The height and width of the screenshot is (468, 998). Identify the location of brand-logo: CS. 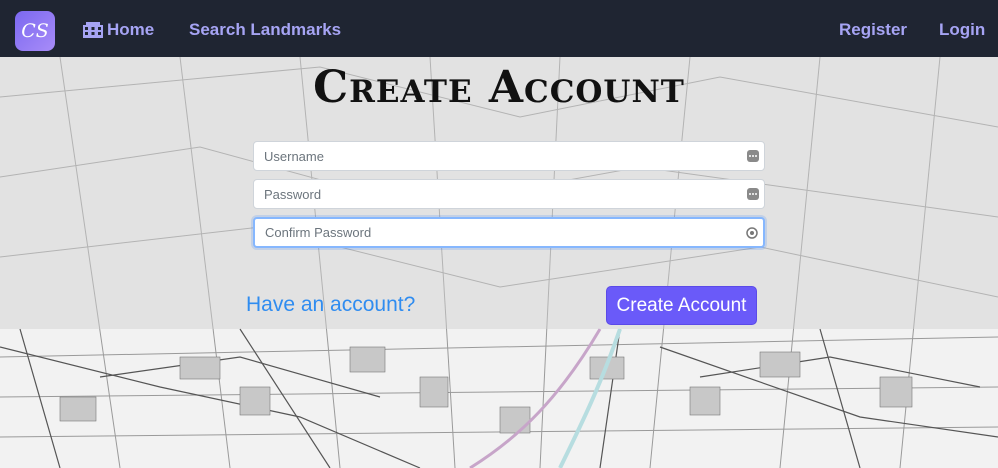
(35, 31).